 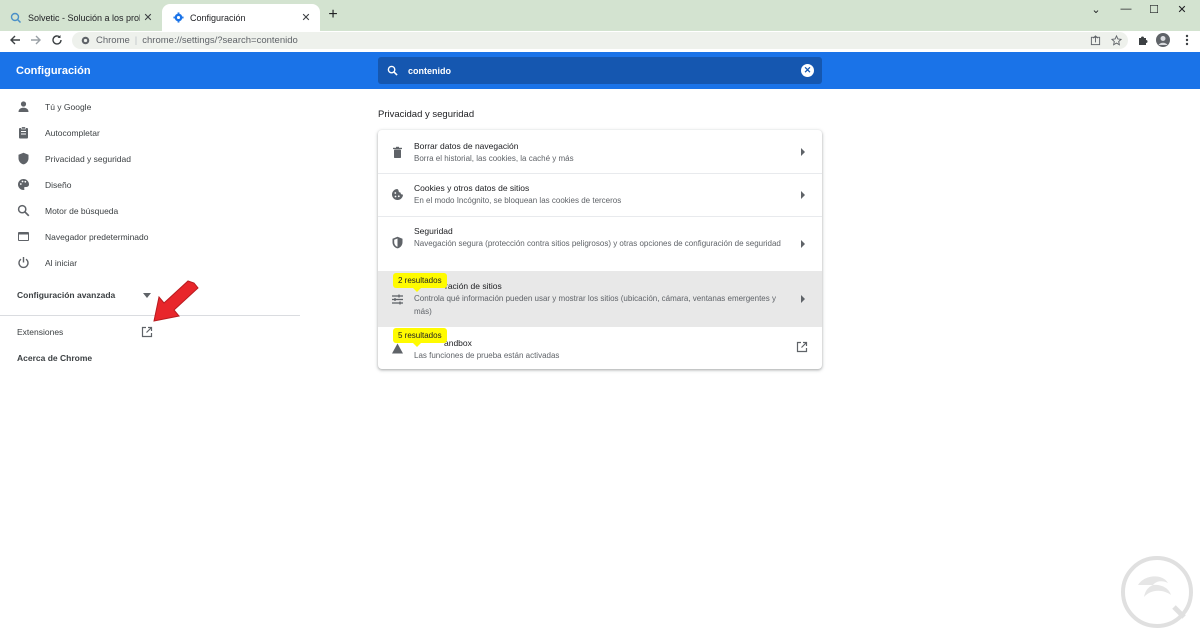 What do you see at coordinates (82, 211) in the screenshot?
I see `sidebar-item-label: Motor de búsqueda` at bounding box center [82, 211].